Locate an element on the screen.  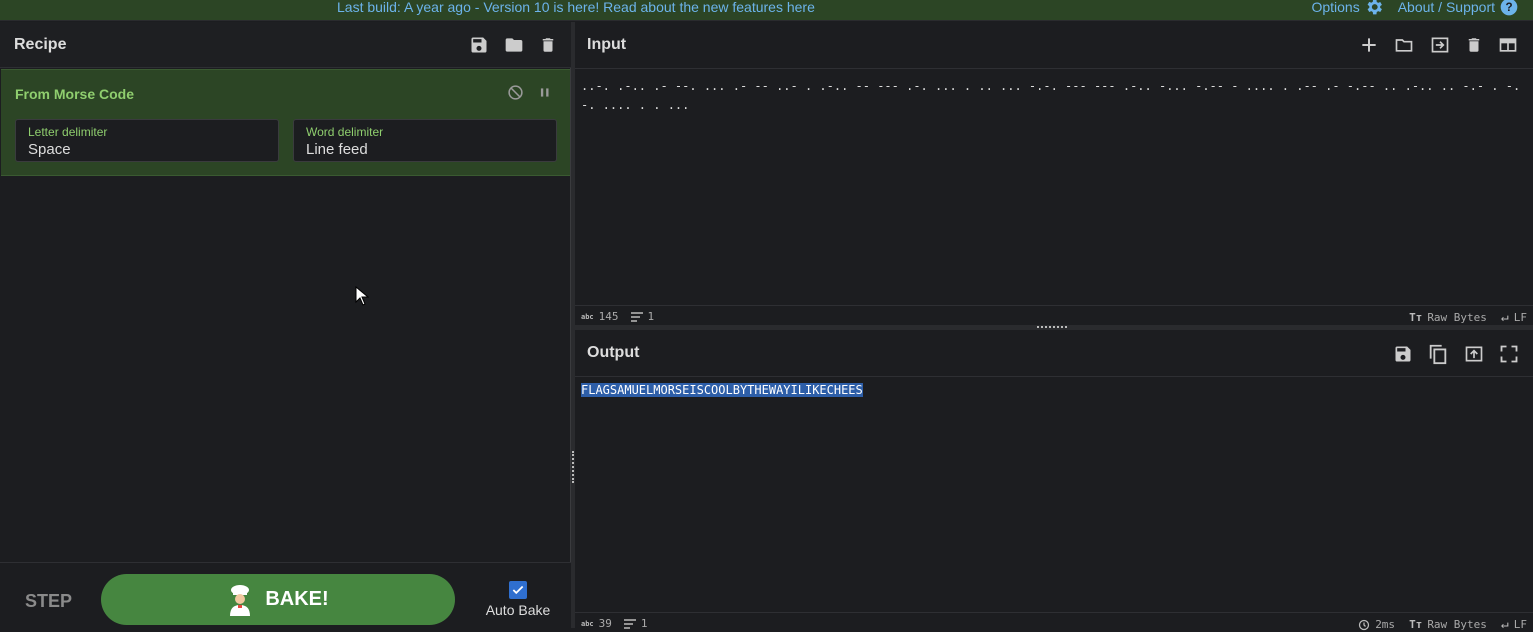
input-encoding-button: Tт Raw Bytes is located at coordinates (1448, 317).